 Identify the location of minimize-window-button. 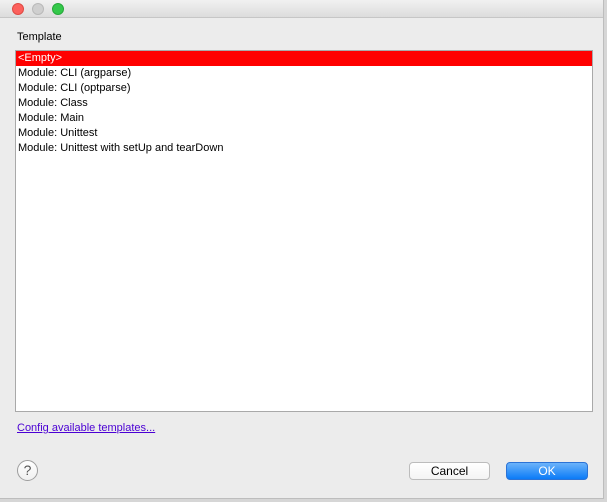
(38, 9).